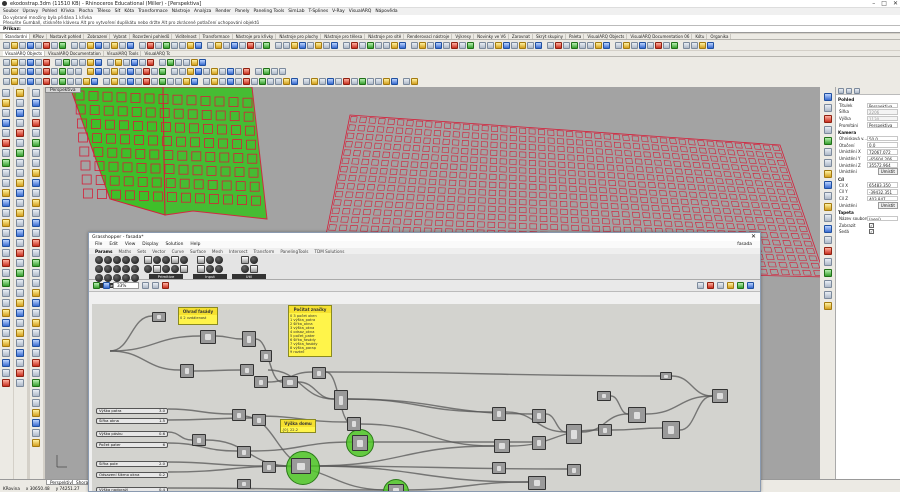 This screenshot has width=900, height=492. What do you see at coordinates (319, 11) in the screenshot?
I see `menu-item: T-Splines` at bounding box center [319, 11].